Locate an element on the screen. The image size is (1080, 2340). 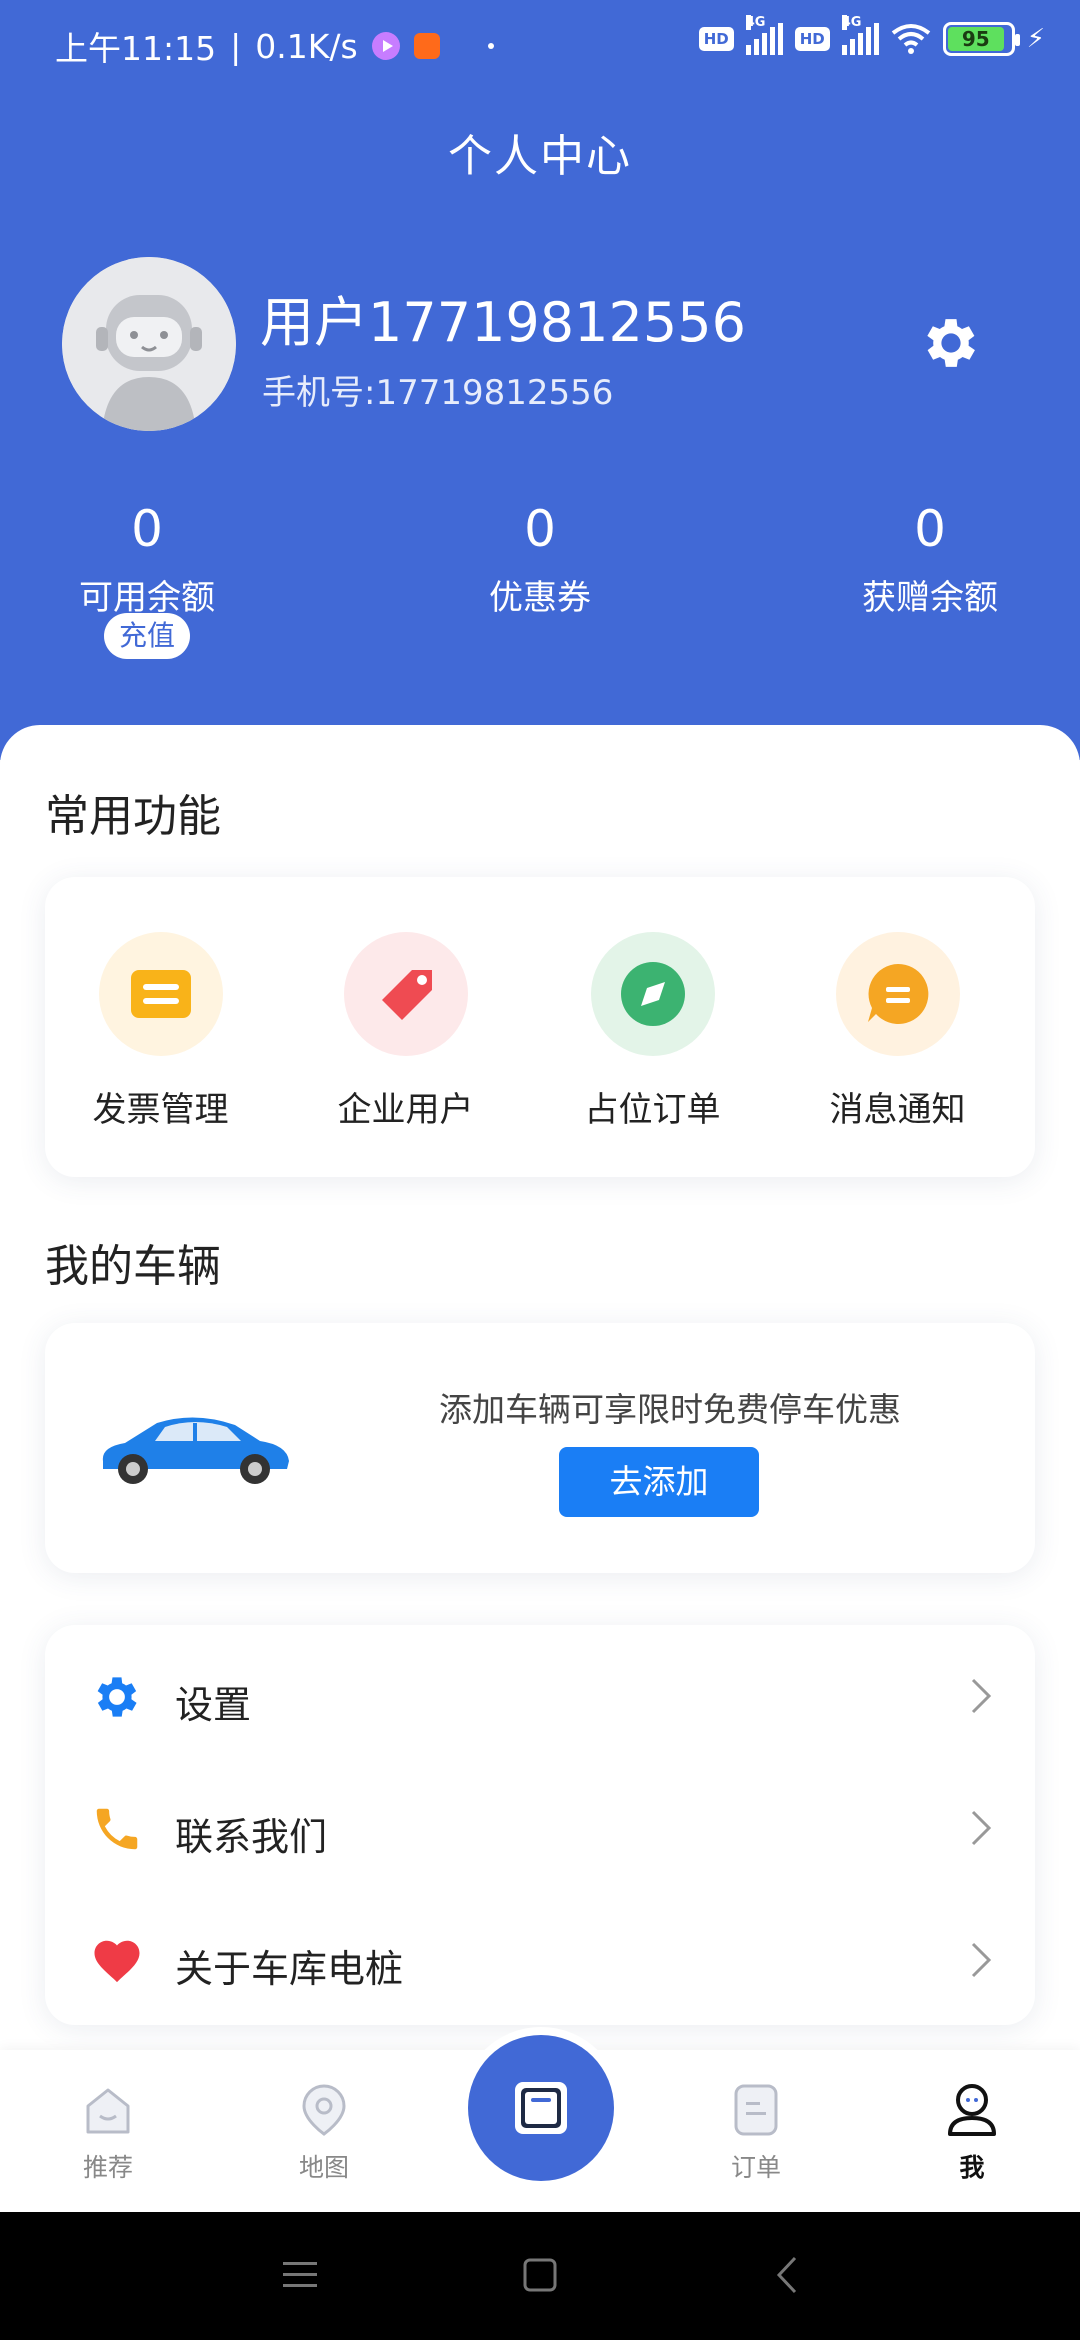
menu-icon is located at coordinates (300, 2275).